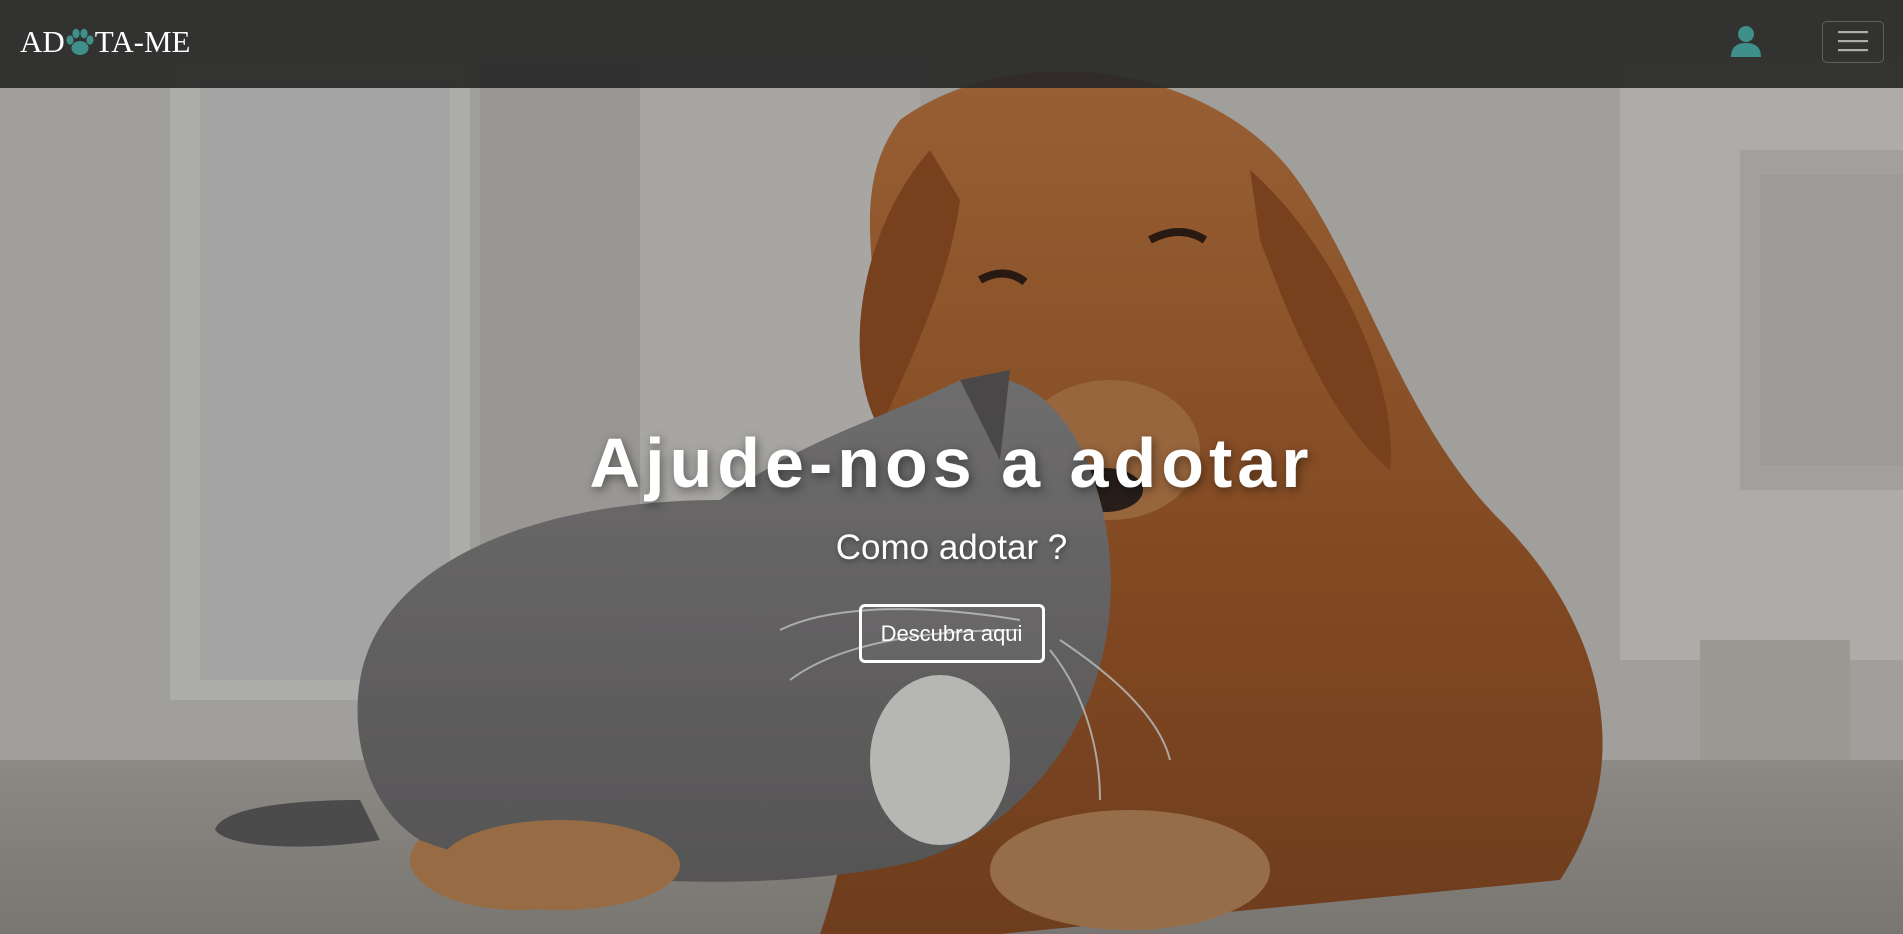  Describe the element at coordinates (951, 463) in the screenshot. I see `hero-title: Ajude-nos a adotar` at that location.